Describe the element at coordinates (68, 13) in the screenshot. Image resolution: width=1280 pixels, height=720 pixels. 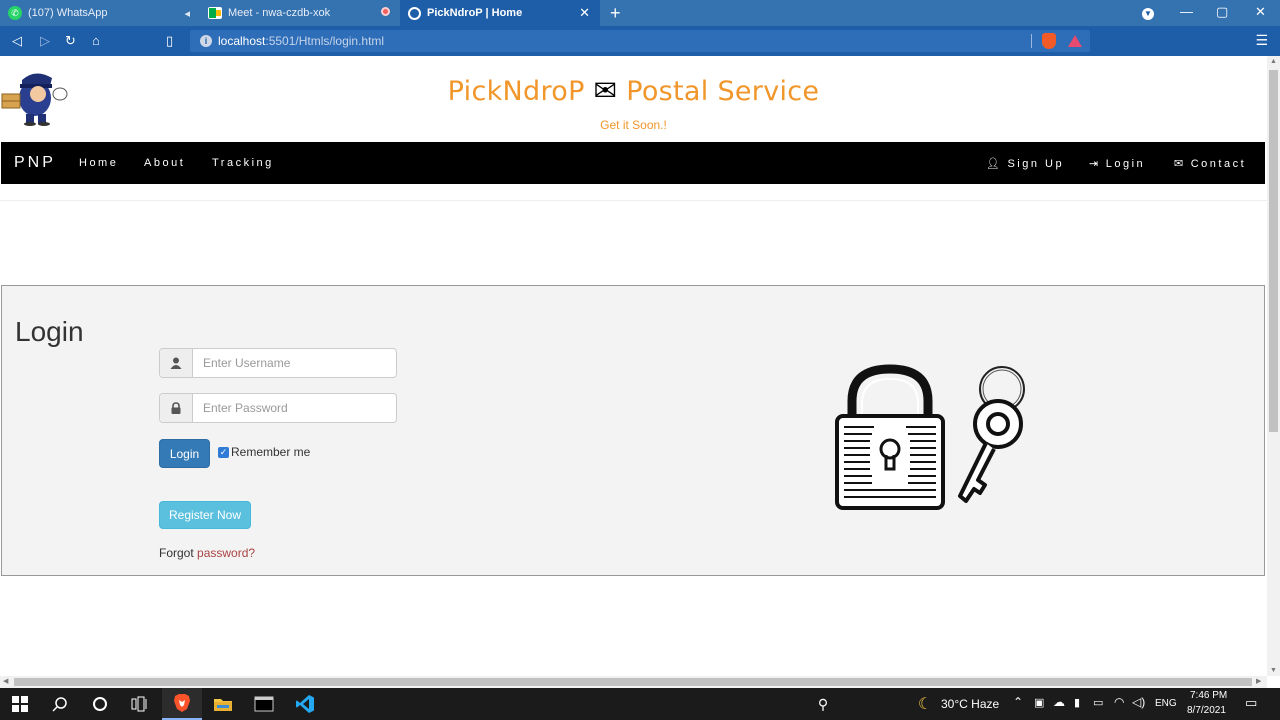
I see `tab-title: (107) WhatsApp` at that location.